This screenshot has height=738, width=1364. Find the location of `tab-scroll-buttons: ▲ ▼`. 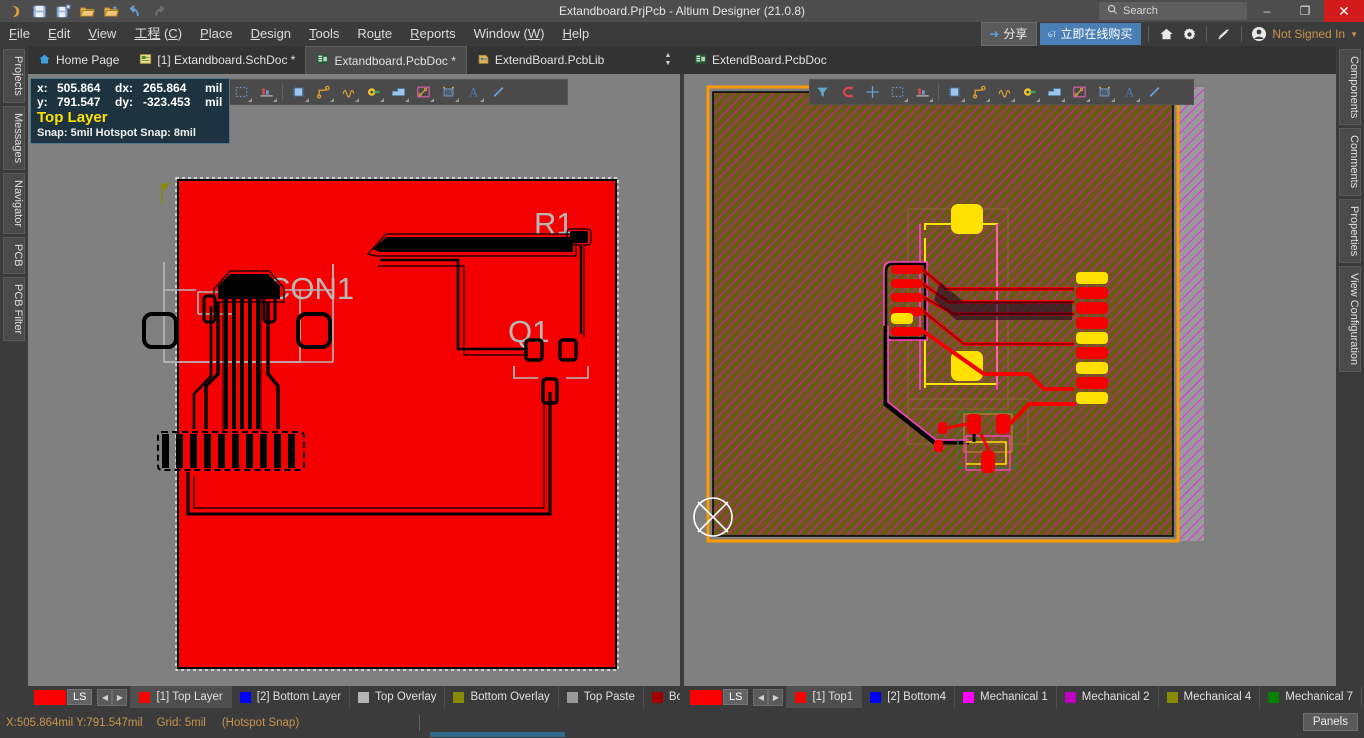

tab-scroll-buttons: ▲ ▼ is located at coordinates (668, 60).